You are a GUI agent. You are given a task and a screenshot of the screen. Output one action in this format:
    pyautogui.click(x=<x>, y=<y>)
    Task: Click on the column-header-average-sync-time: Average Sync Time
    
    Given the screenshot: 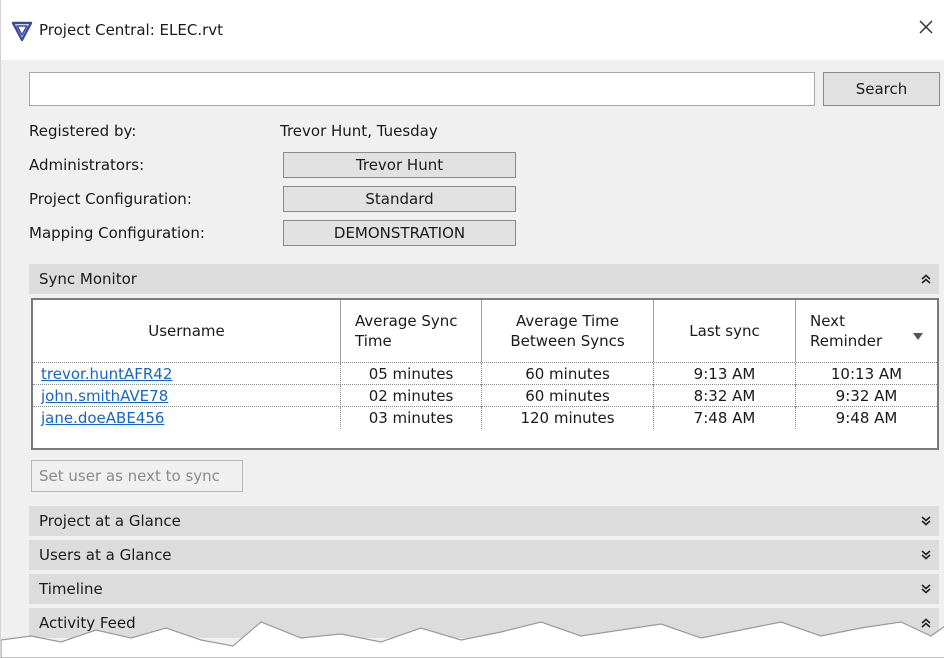 What is the action you would take?
    pyautogui.click(x=411, y=331)
    